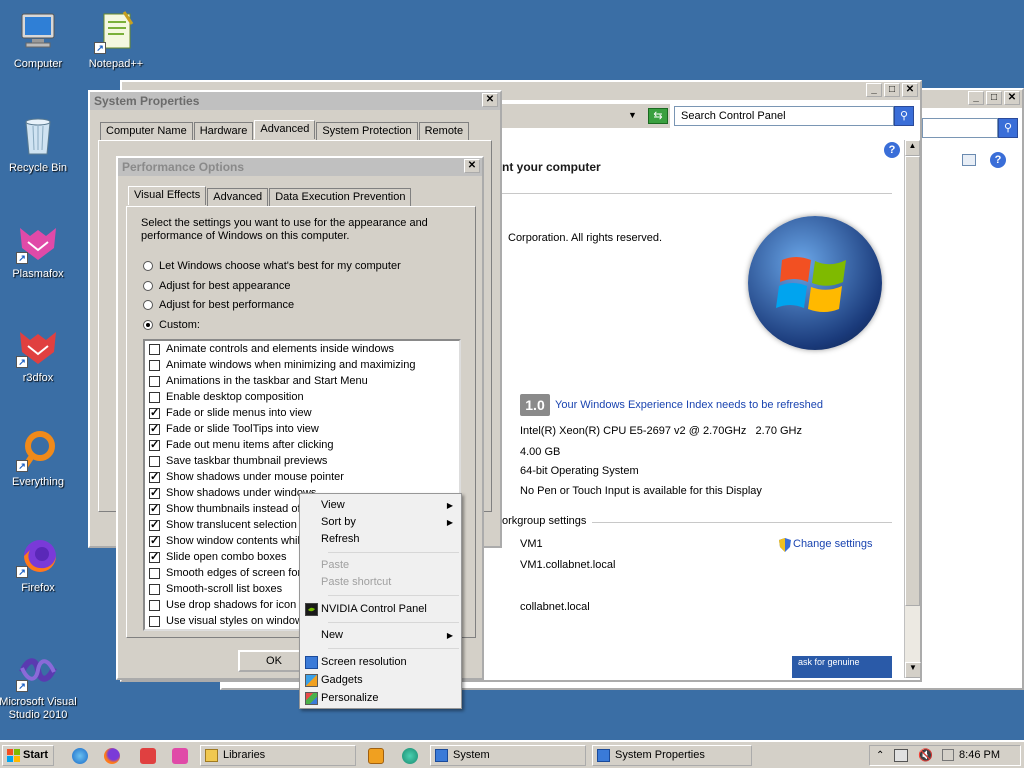 The image size is (1024, 768). I want to click on system-properties-titlebar: System Properties ✕, so click(295, 101).